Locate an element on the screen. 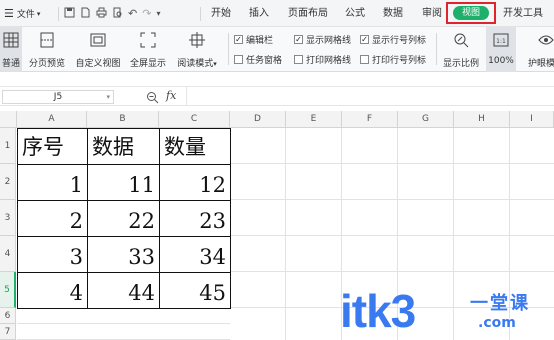 This screenshot has width=554, height=340. table-cell: 34 is located at coordinates (195, 254).